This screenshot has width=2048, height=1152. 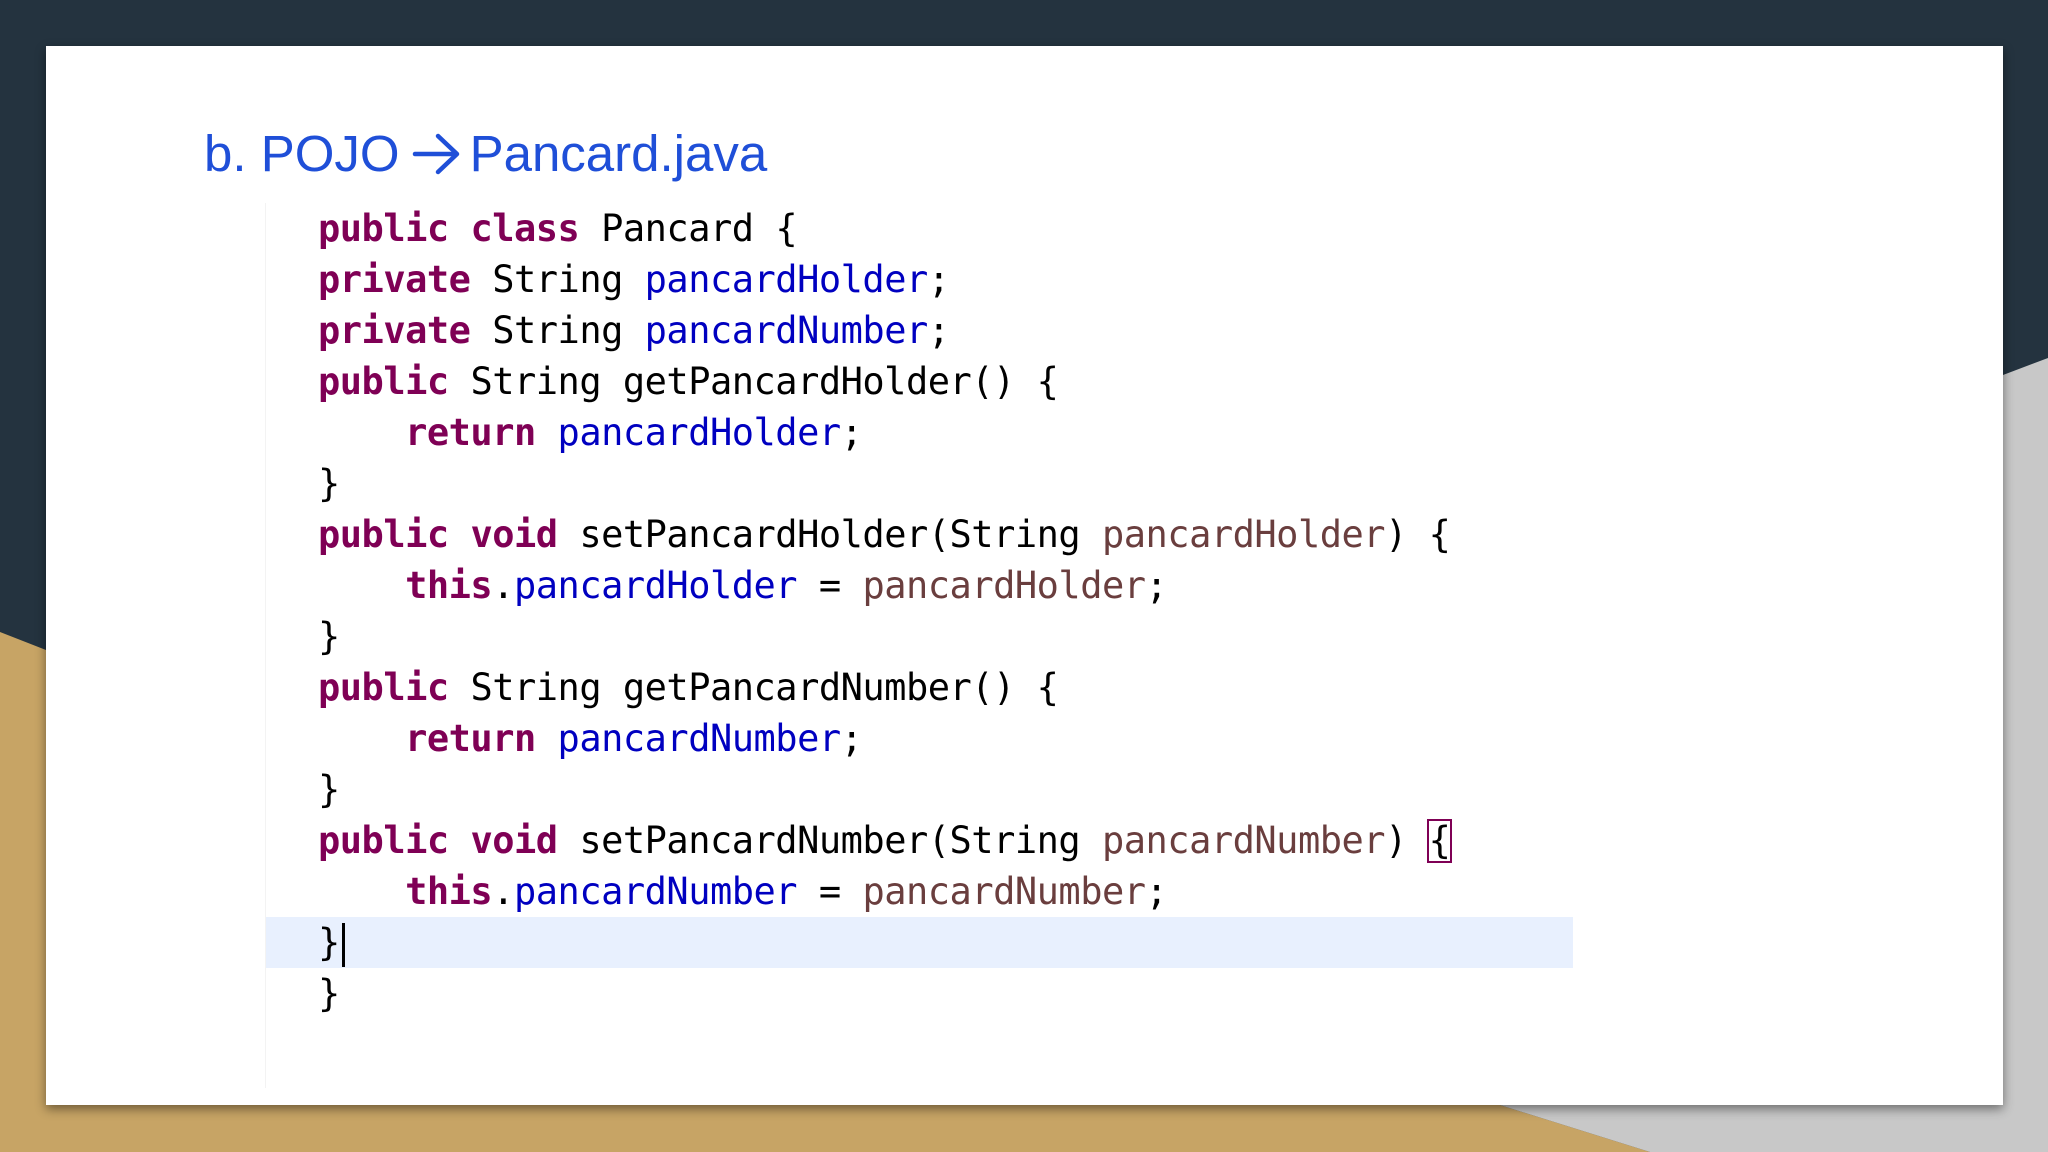 What do you see at coordinates (438, 154) in the screenshot?
I see `right-arrow-icon` at bounding box center [438, 154].